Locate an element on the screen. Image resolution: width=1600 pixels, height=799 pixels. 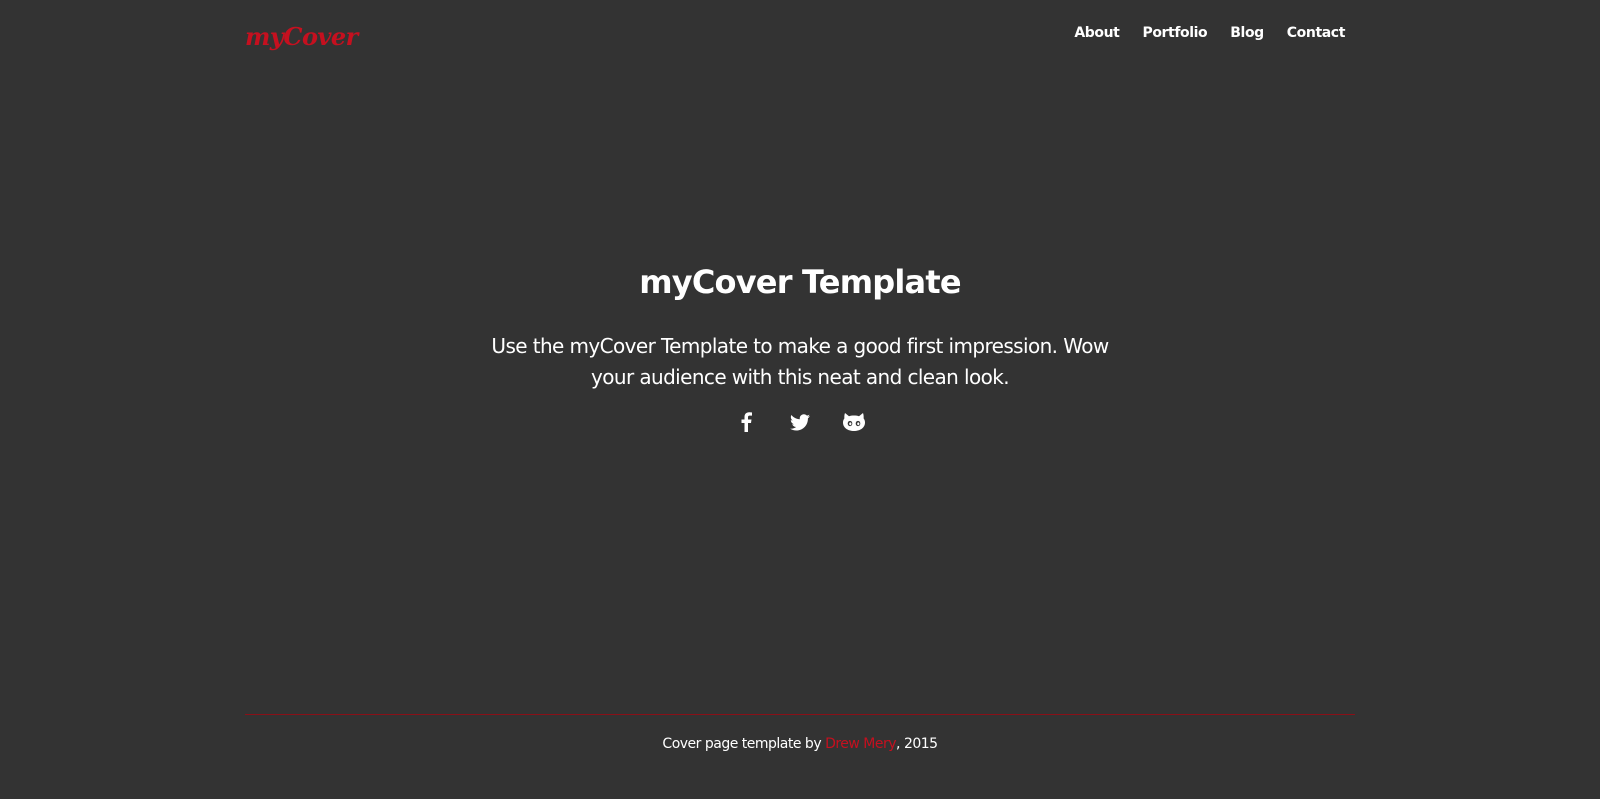
twitter-link is located at coordinates (800, 422).